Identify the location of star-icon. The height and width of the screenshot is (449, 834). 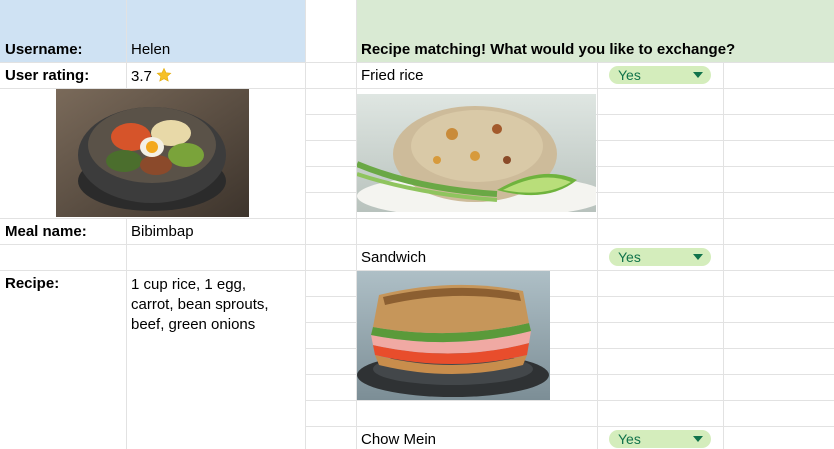
(164, 74).